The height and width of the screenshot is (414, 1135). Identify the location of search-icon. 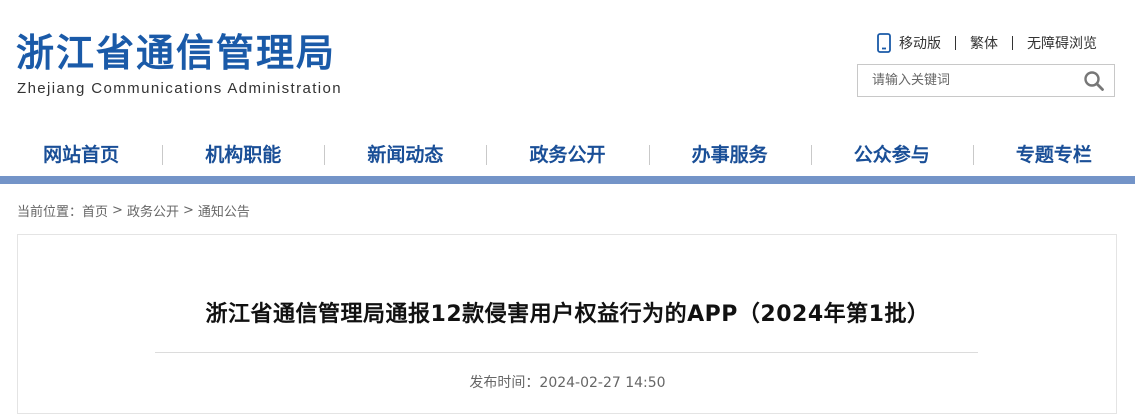
(1094, 81).